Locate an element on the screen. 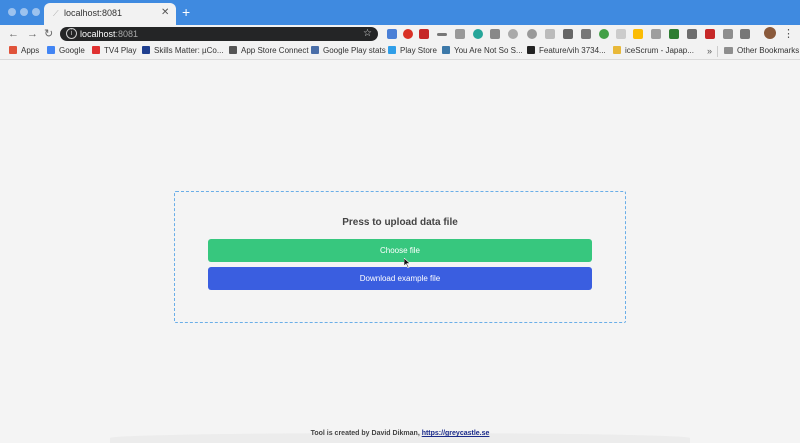 Image resolution: width=800 pixels, height=443 pixels. close-window-button is located at coordinates (12, 12).